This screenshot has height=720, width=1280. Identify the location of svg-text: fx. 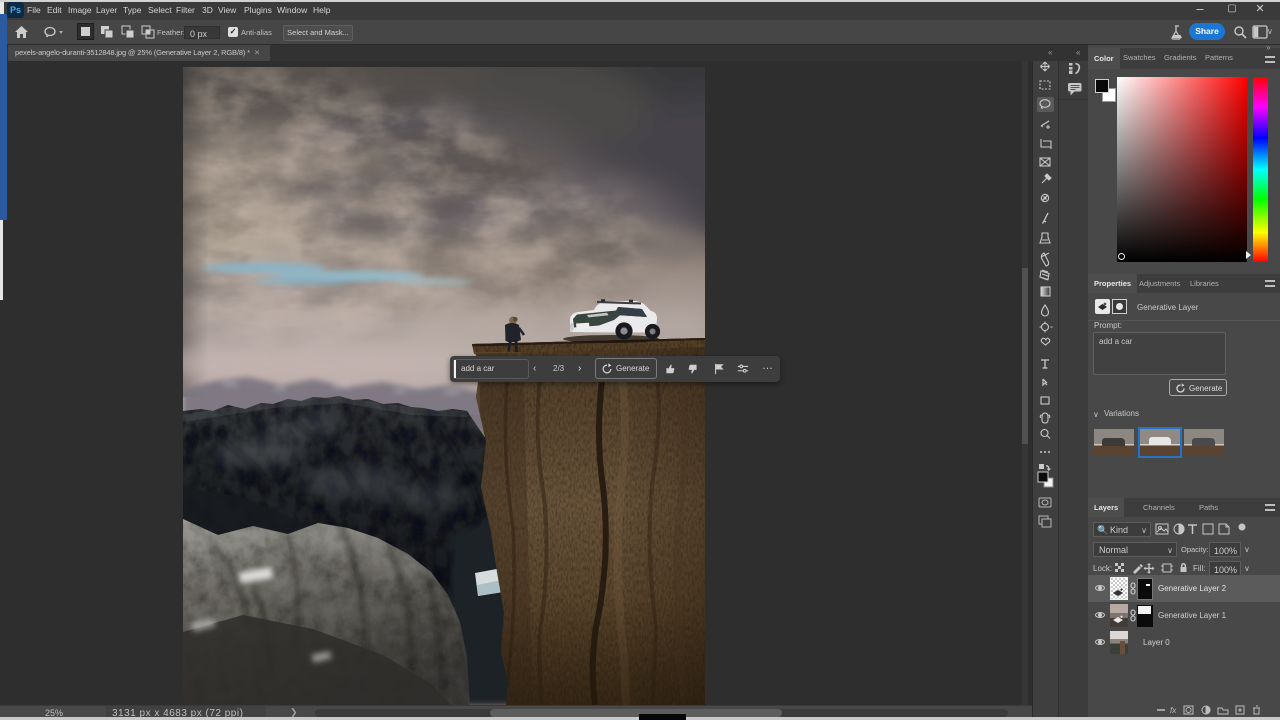
(1173, 710).